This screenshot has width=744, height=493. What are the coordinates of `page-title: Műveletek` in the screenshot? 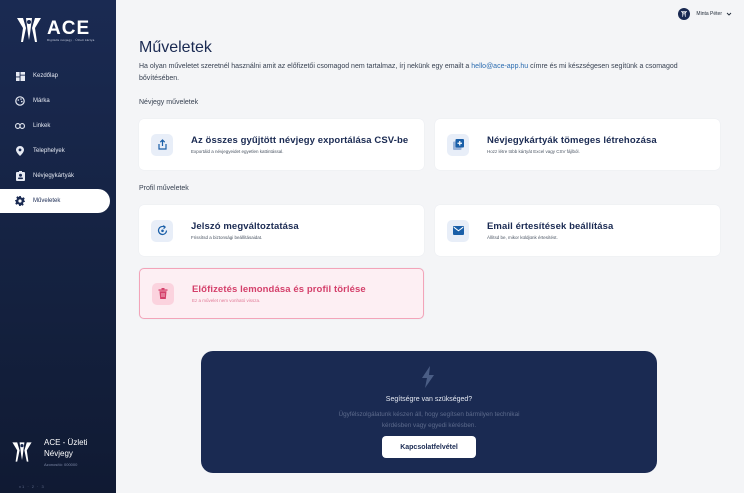 It's located at (175, 47).